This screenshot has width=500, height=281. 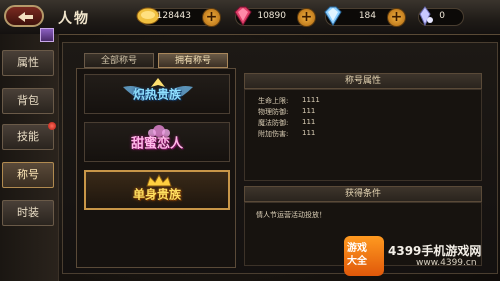 I want to click on sidebar-item-bag: 背包, so click(x=28, y=101).